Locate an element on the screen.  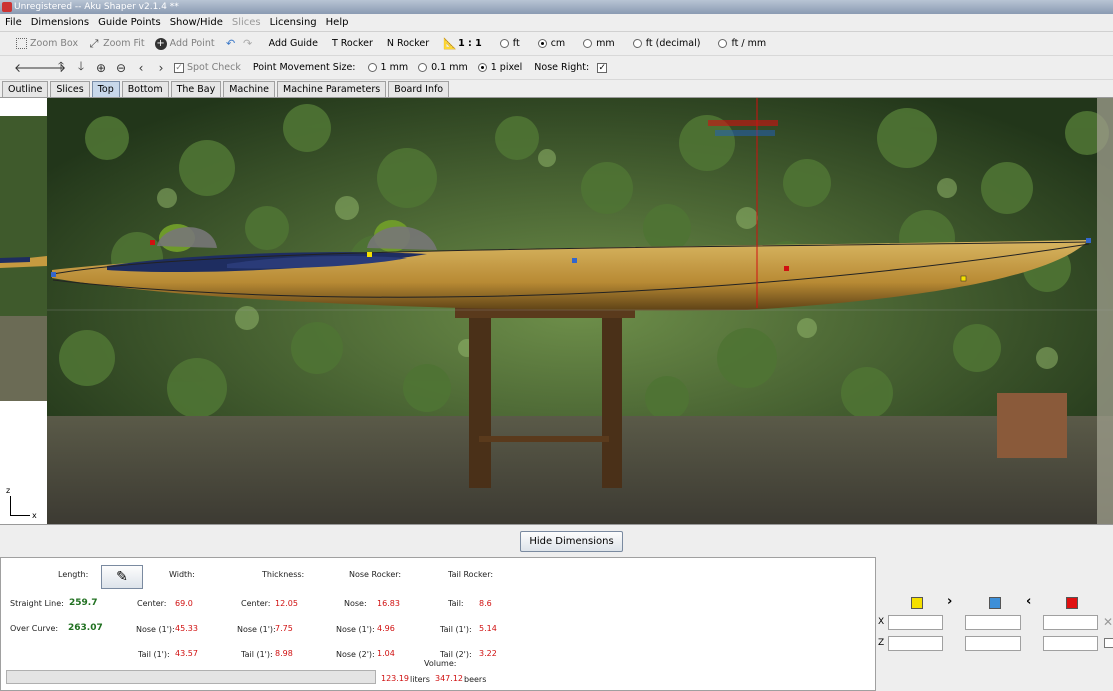
close-icon: ✕ is located at coordinates (1108, 622).